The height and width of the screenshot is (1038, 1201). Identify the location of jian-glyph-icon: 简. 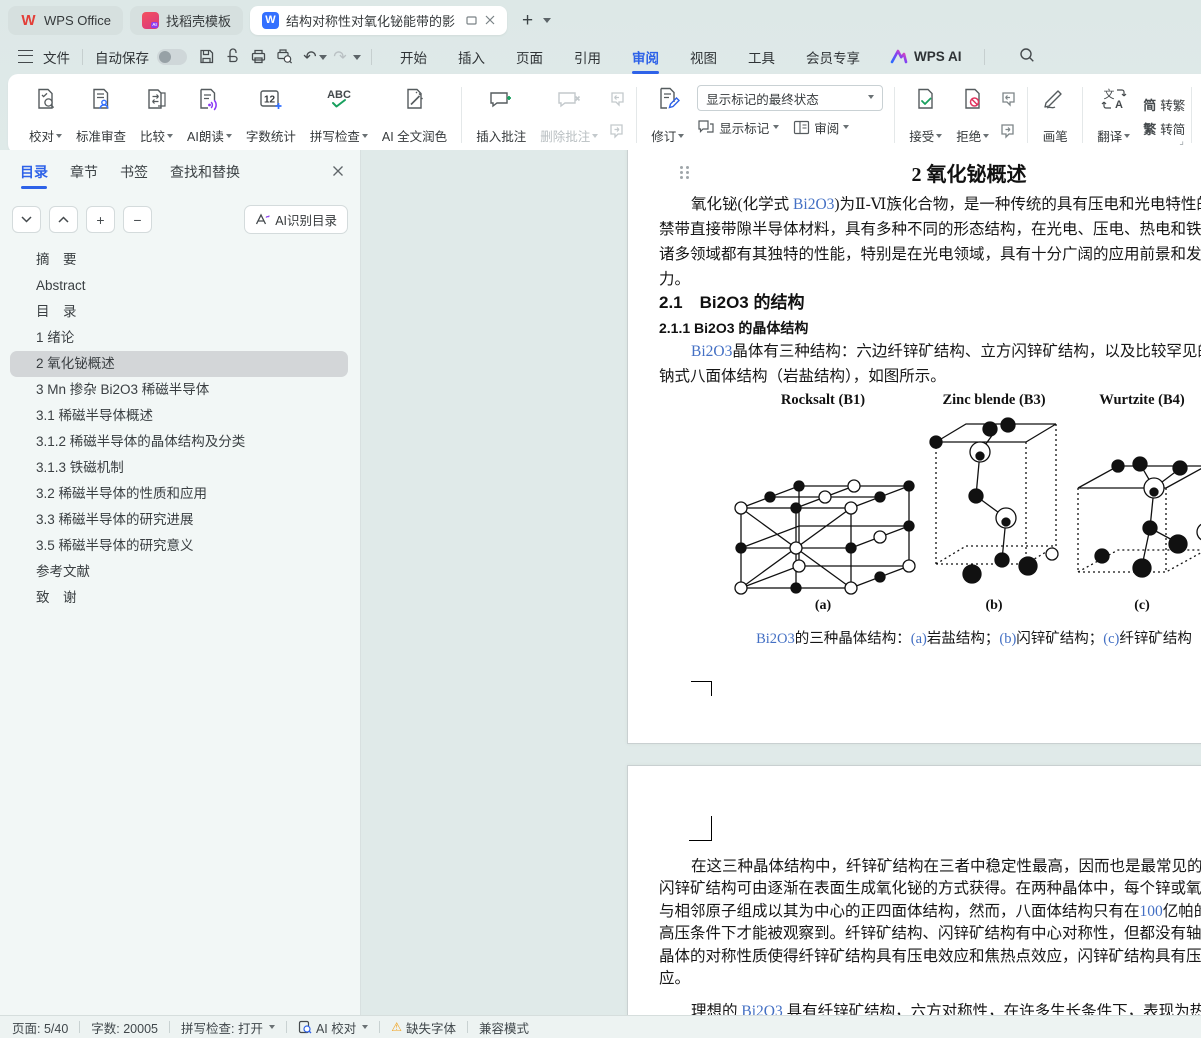
(1150, 105).